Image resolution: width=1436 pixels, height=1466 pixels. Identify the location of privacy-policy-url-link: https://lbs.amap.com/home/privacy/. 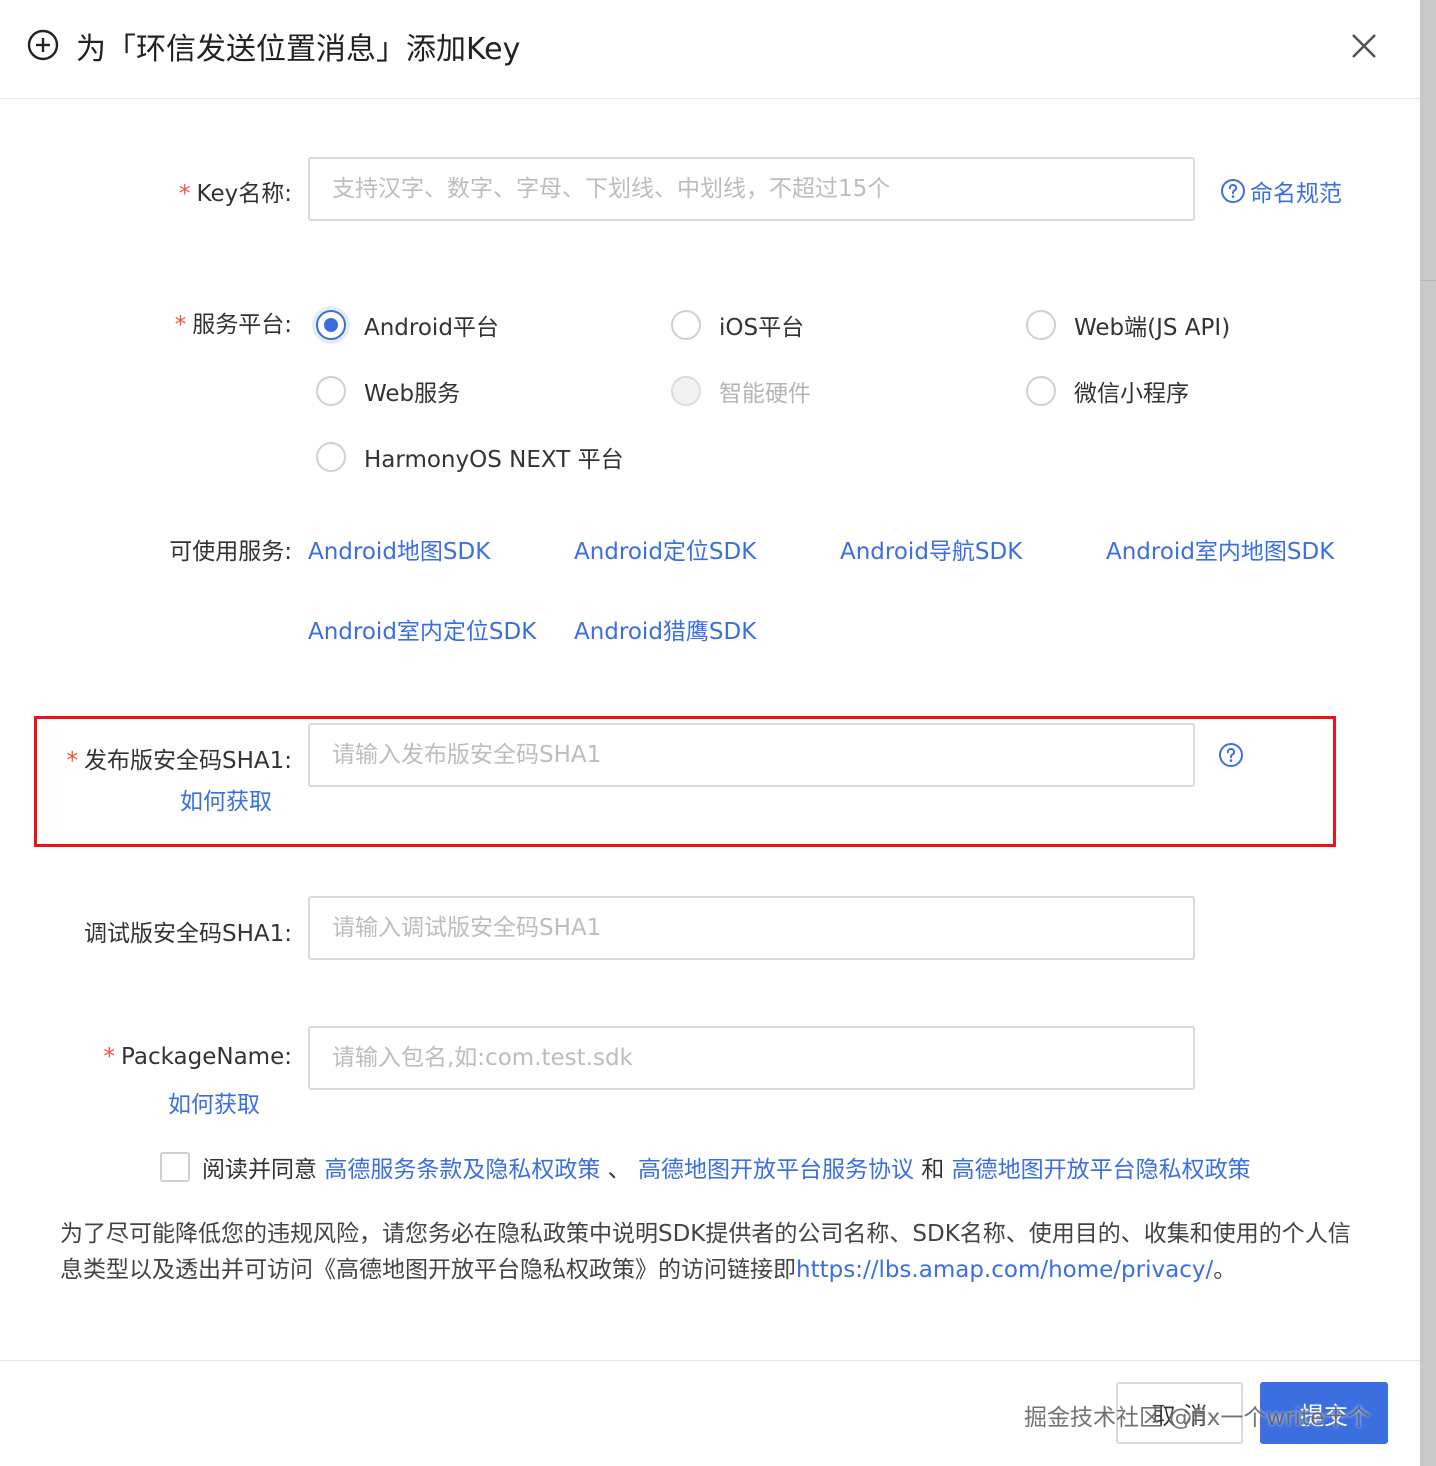
(1004, 1270).